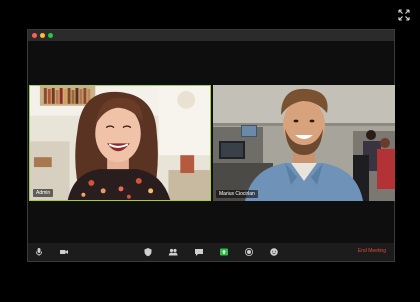 The height and width of the screenshot is (302, 420). What do you see at coordinates (148, 252) in the screenshot?
I see `security-icon` at bounding box center [148, 252].